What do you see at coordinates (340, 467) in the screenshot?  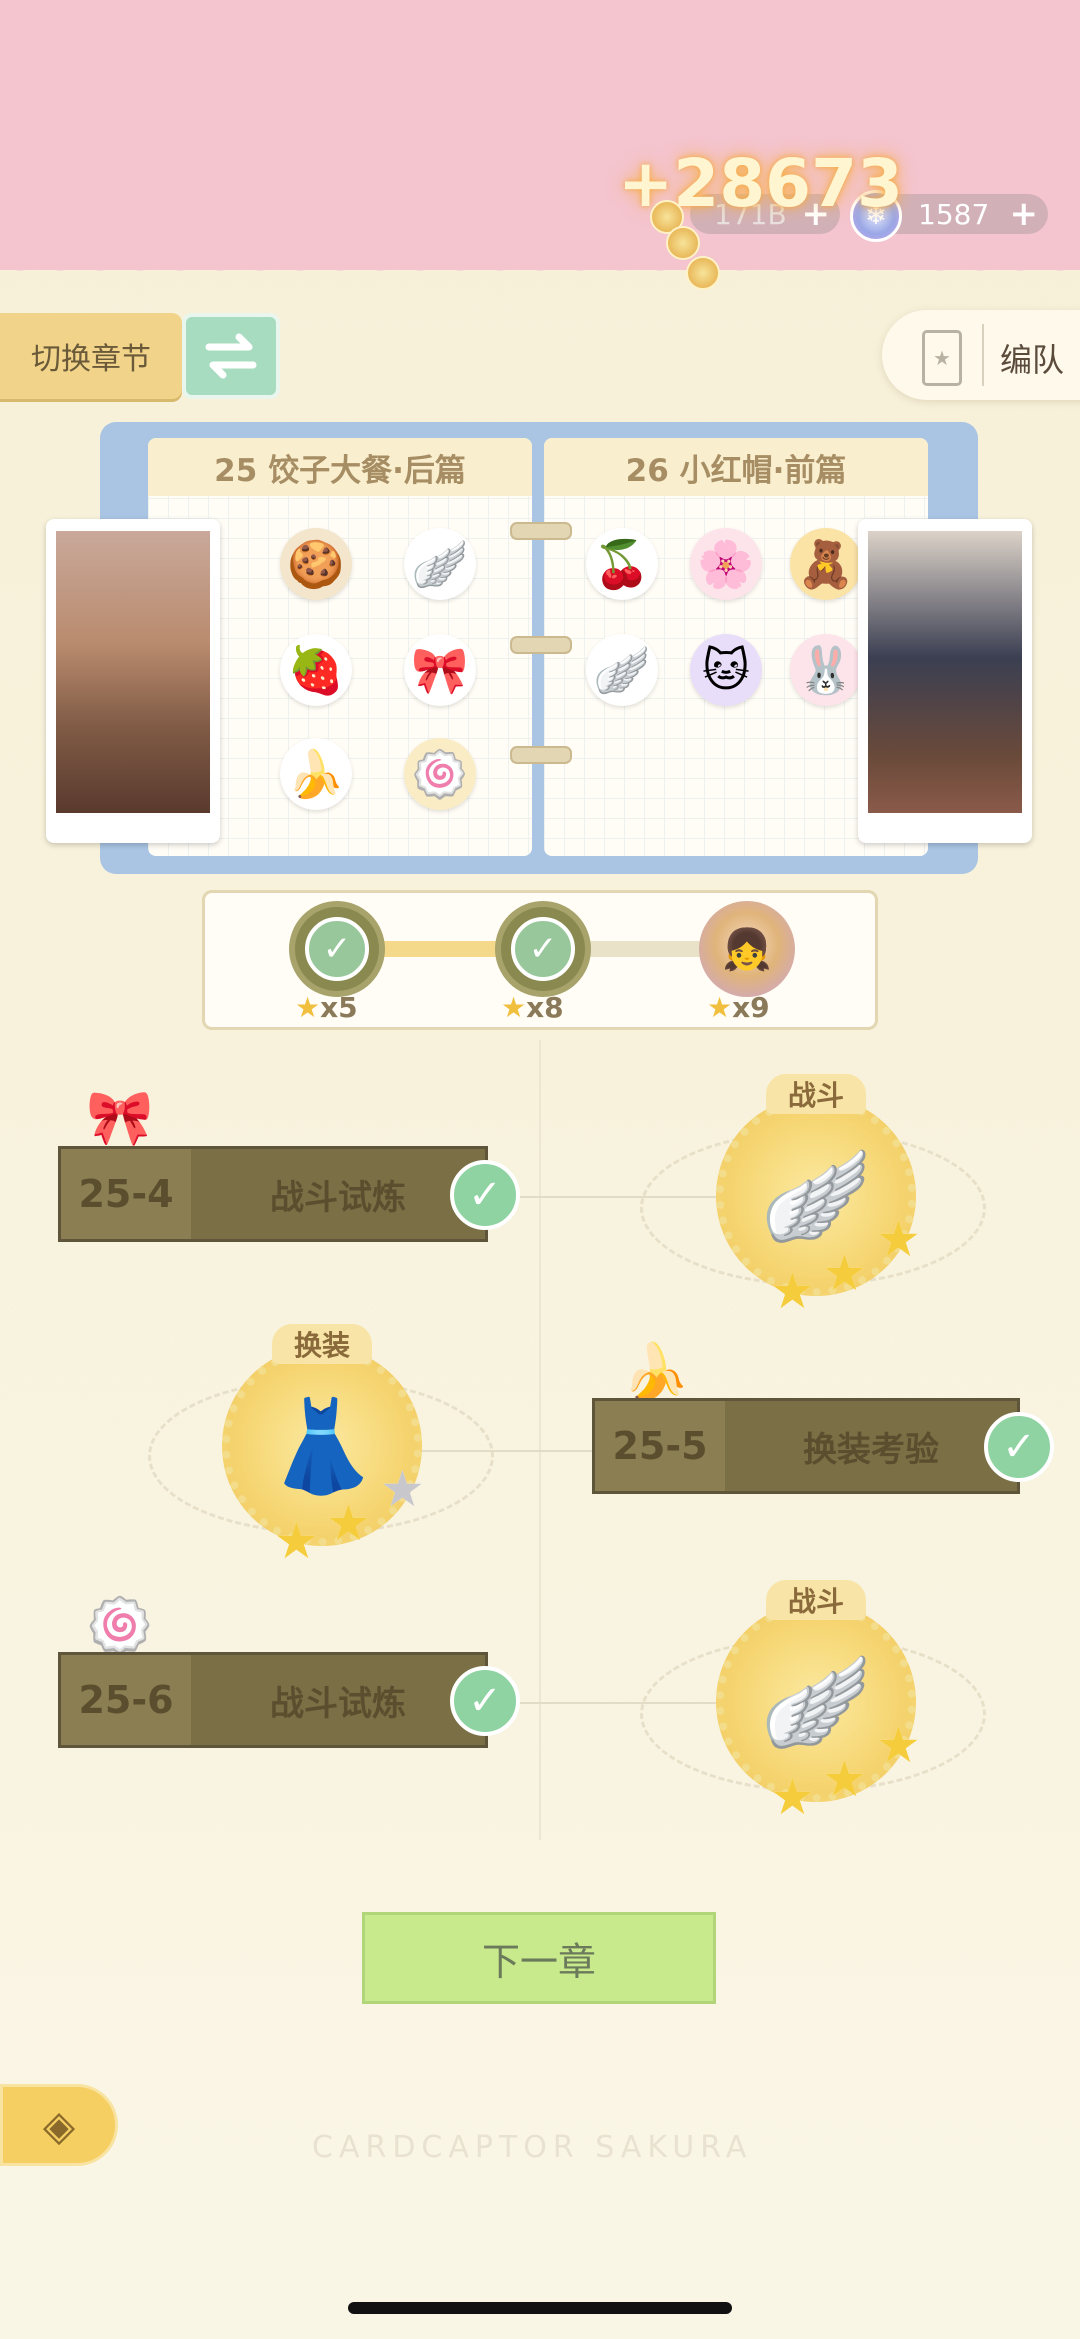 I see `left-page-title: 25 饺子大餐·后篇` at bounding box center [340, 467].